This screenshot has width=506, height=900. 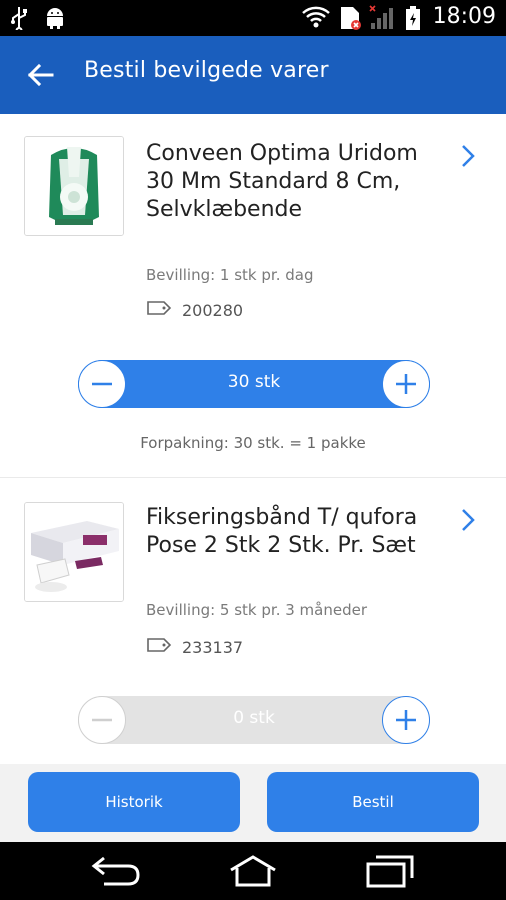 I want to click on status-bar: 18:09, so click(x=253, y=18).